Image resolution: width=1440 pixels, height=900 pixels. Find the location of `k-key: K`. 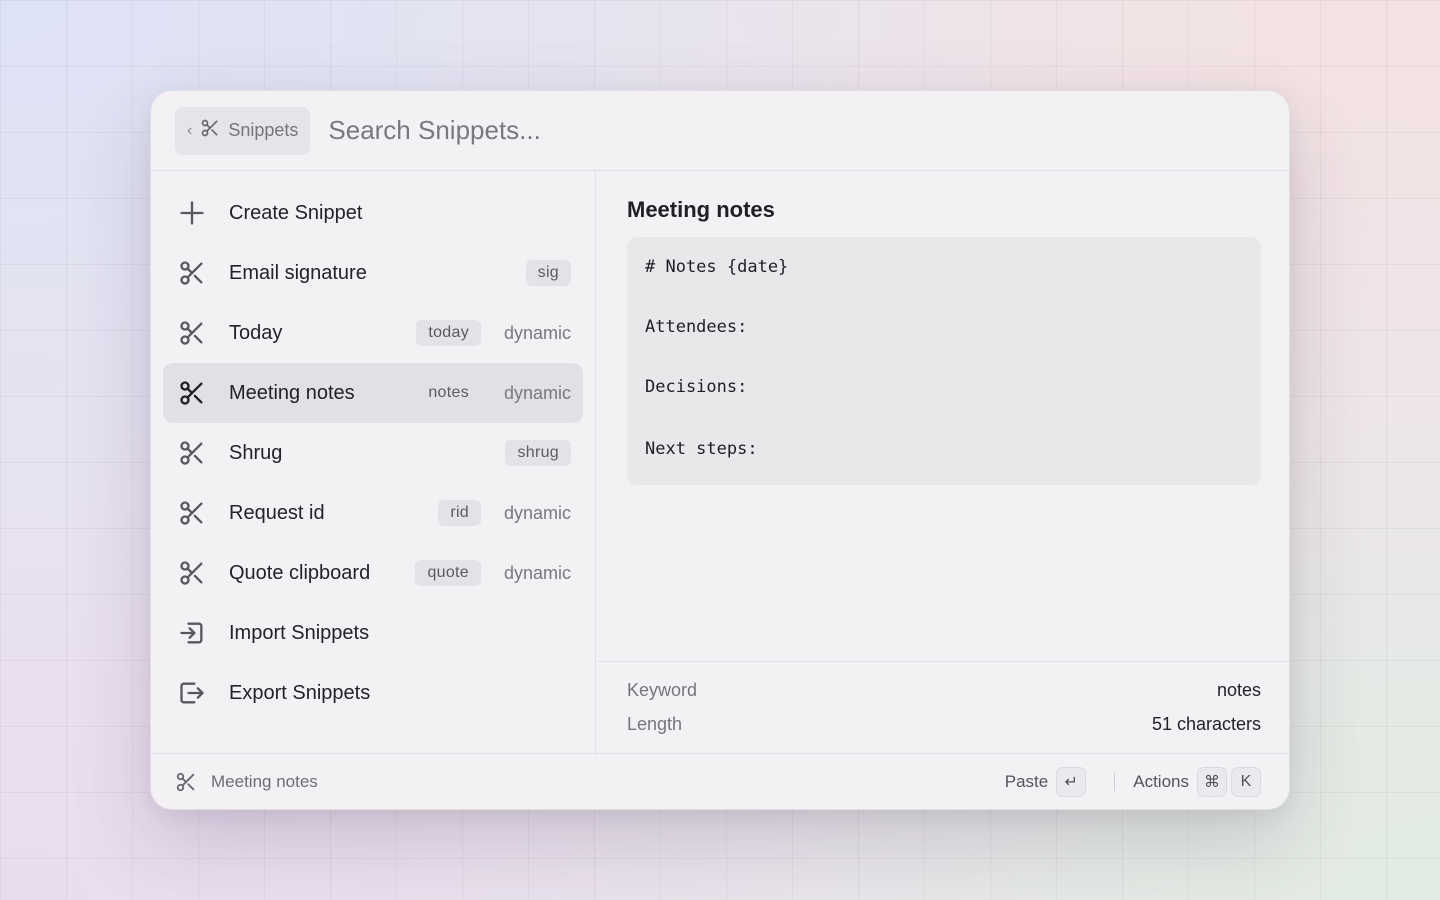

k-key: K is located at coordinates (1246, 781).